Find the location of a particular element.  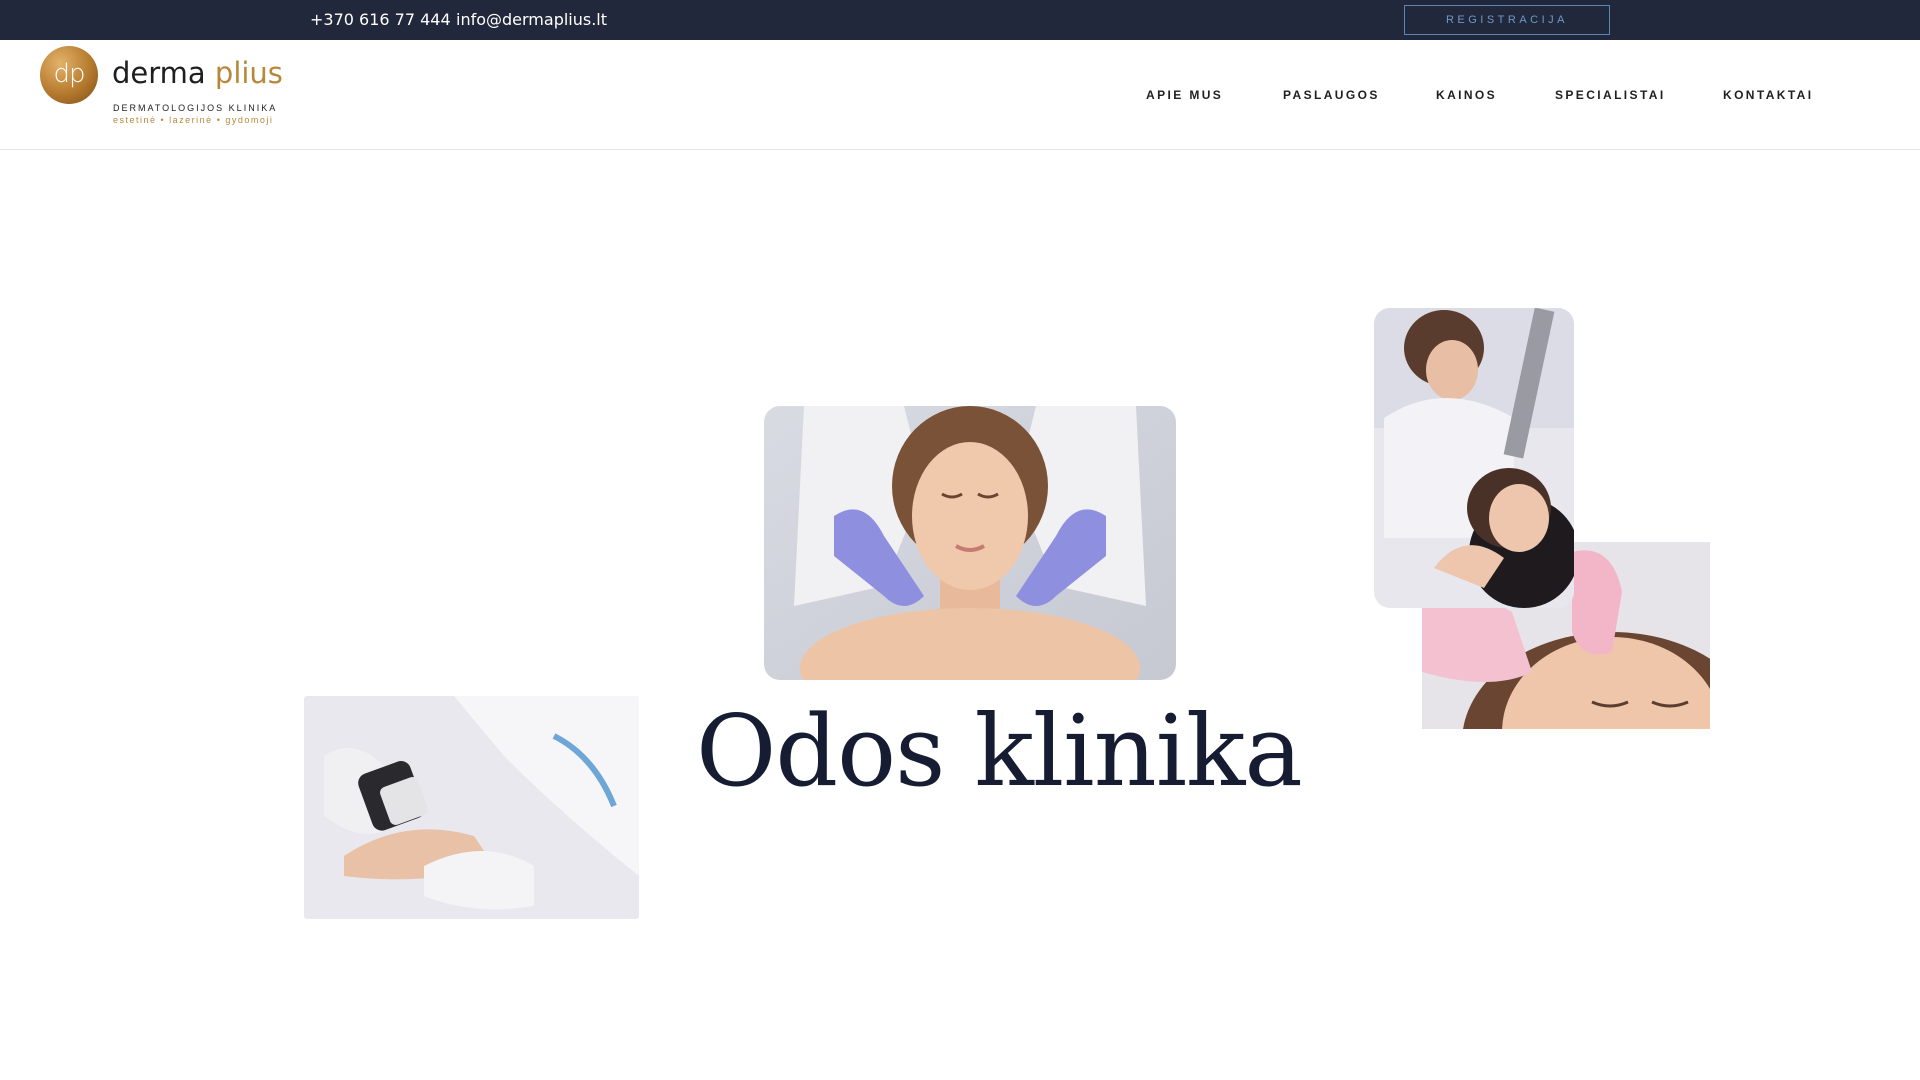

logo-brand-name: derma plius is located at coordinates (197, 73).